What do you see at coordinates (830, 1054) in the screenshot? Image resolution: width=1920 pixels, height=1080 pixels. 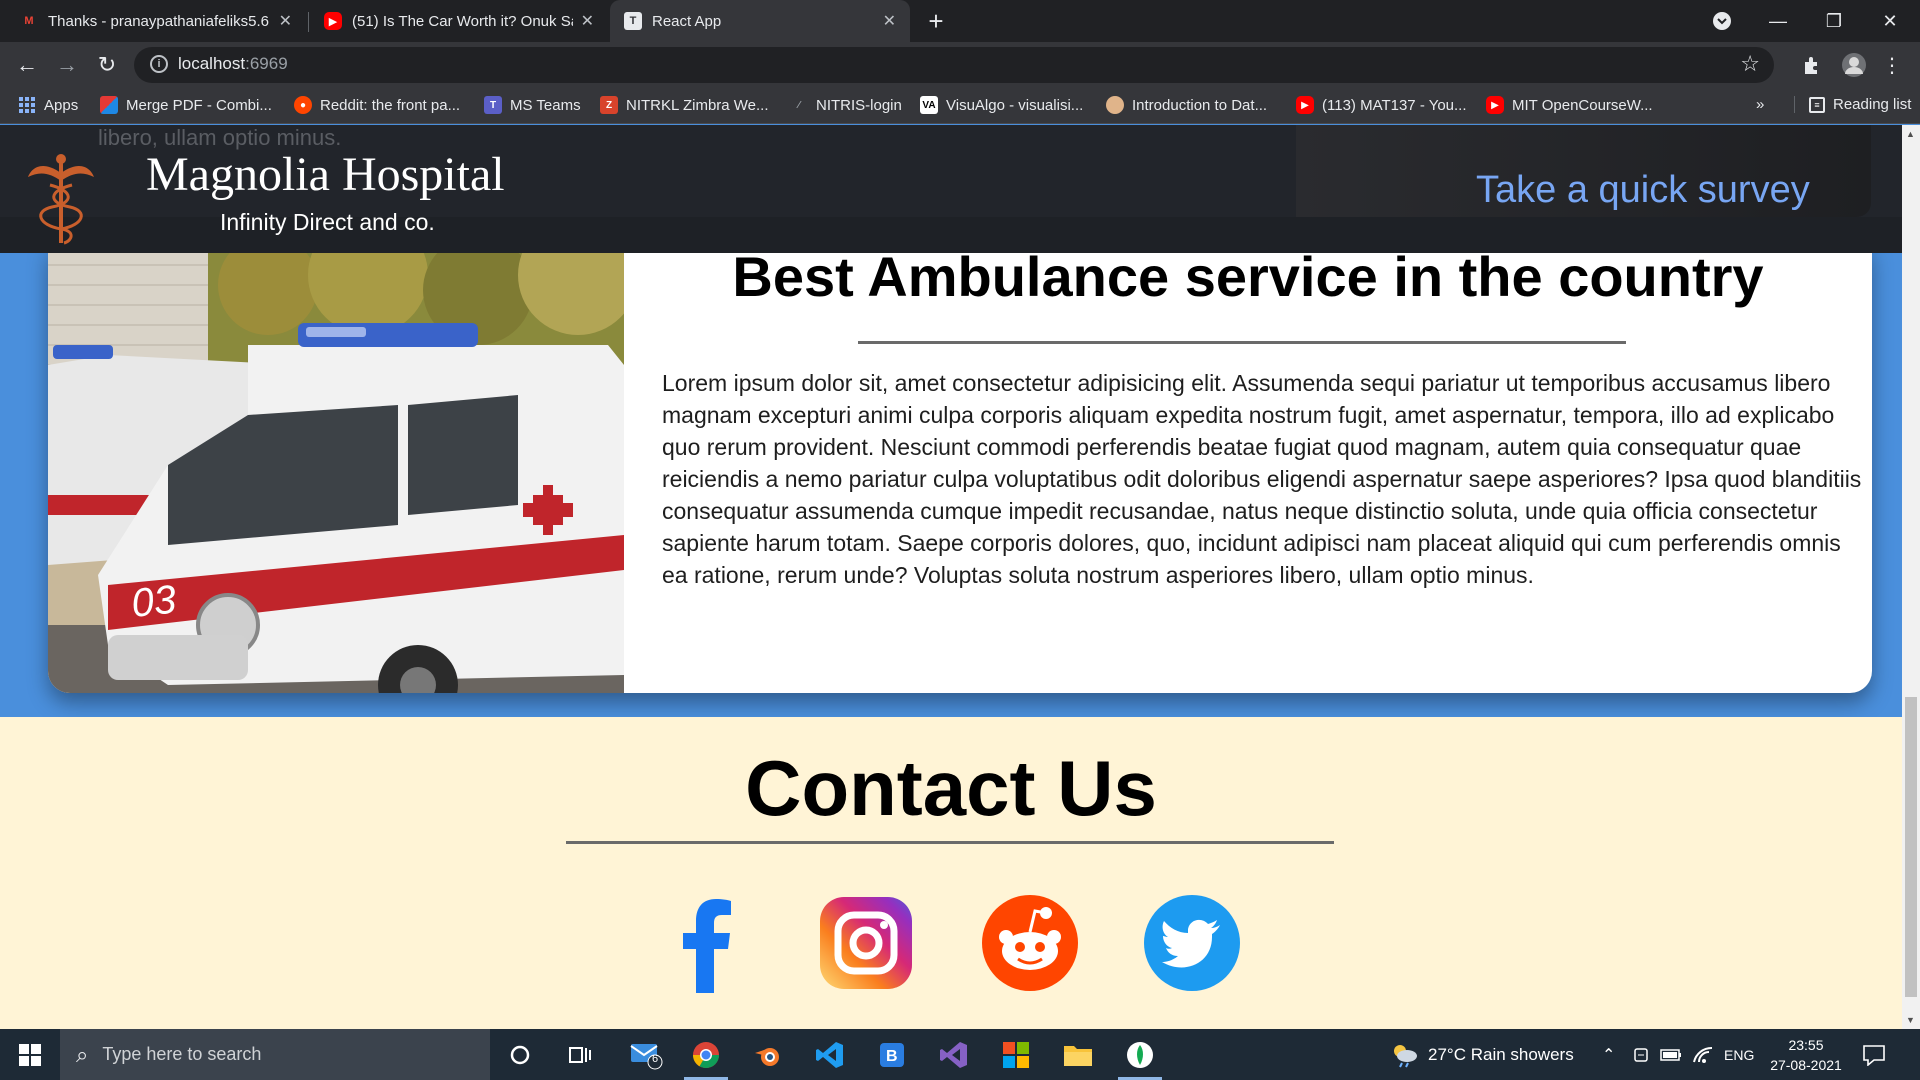 I see `vscode-app-icon` at bounding box center [830, 1054].